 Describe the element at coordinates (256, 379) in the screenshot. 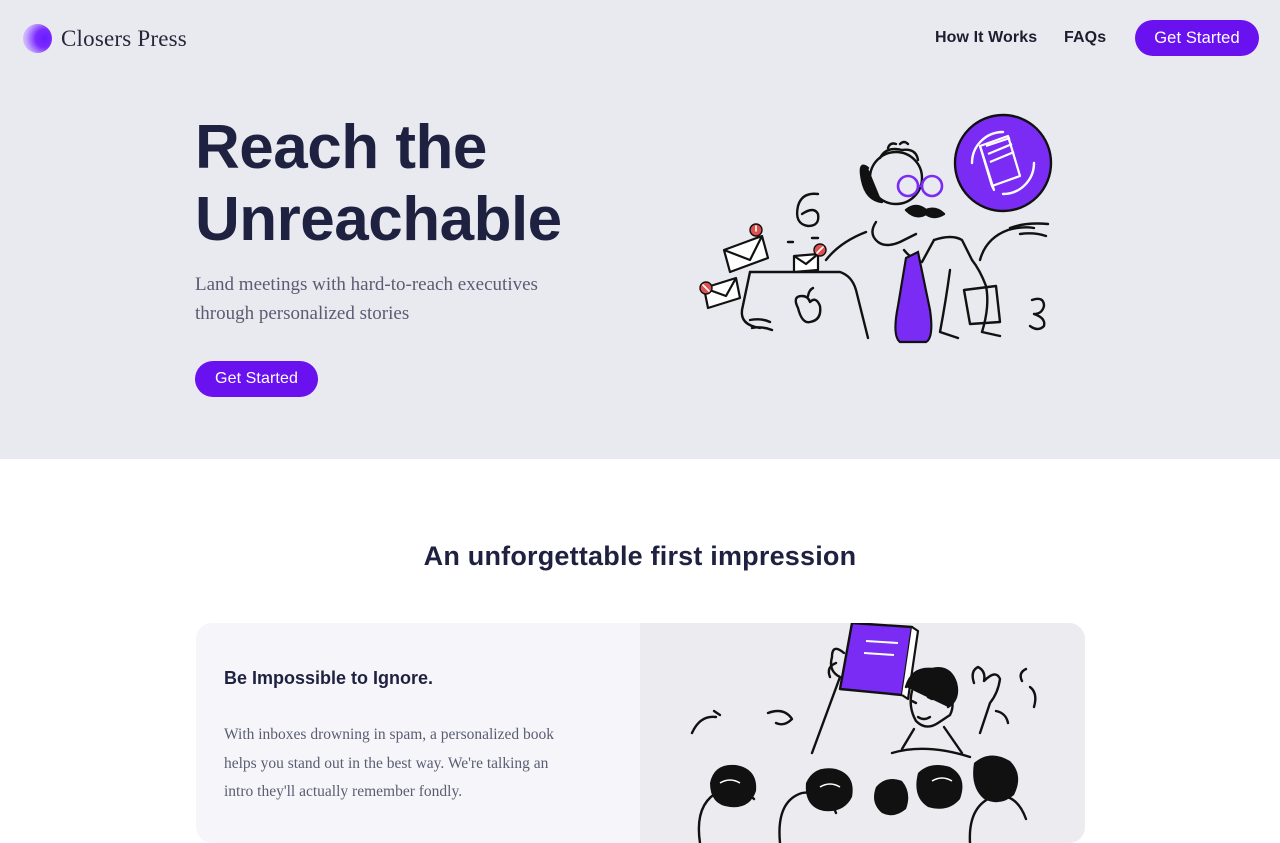

I see `hero-get-started-button: Get Started` at that location.